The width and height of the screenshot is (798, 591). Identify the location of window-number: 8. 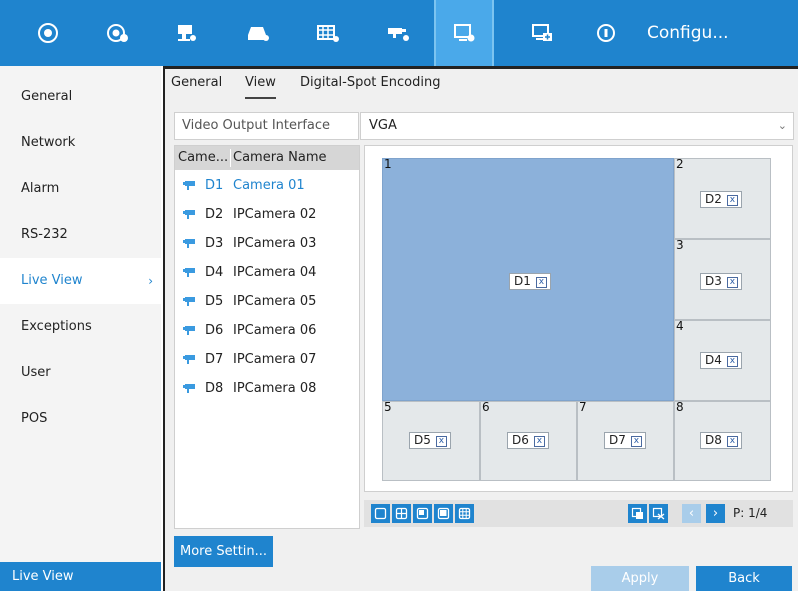
(680, 407).